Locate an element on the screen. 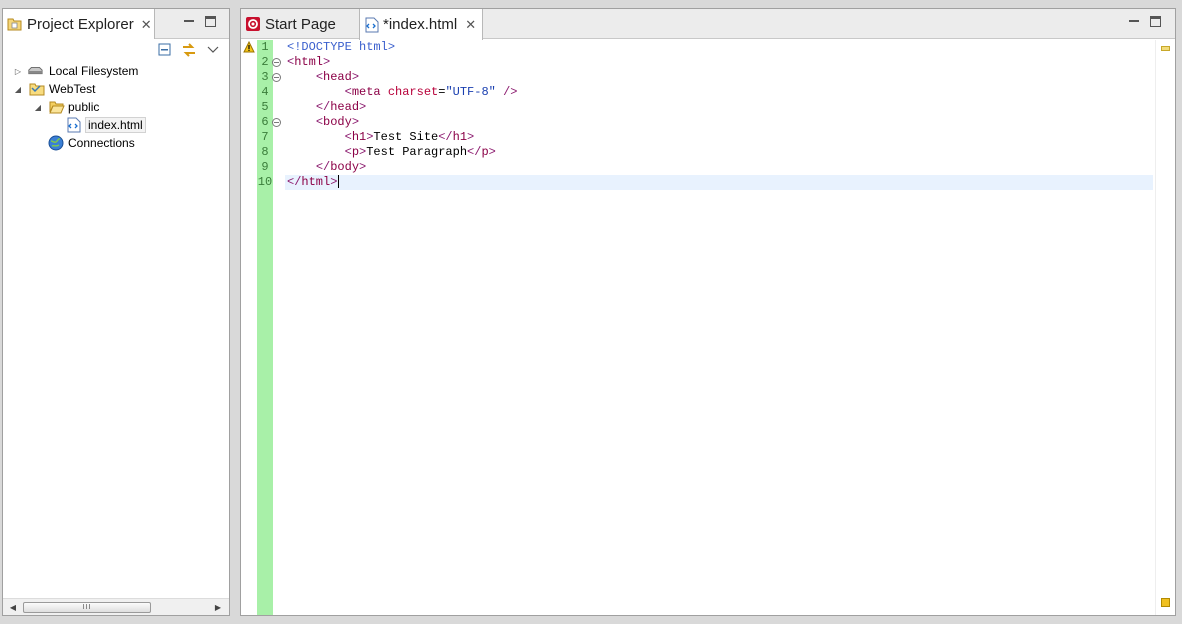  tree-item-connections: Connections is located at coordinates (116, 143).